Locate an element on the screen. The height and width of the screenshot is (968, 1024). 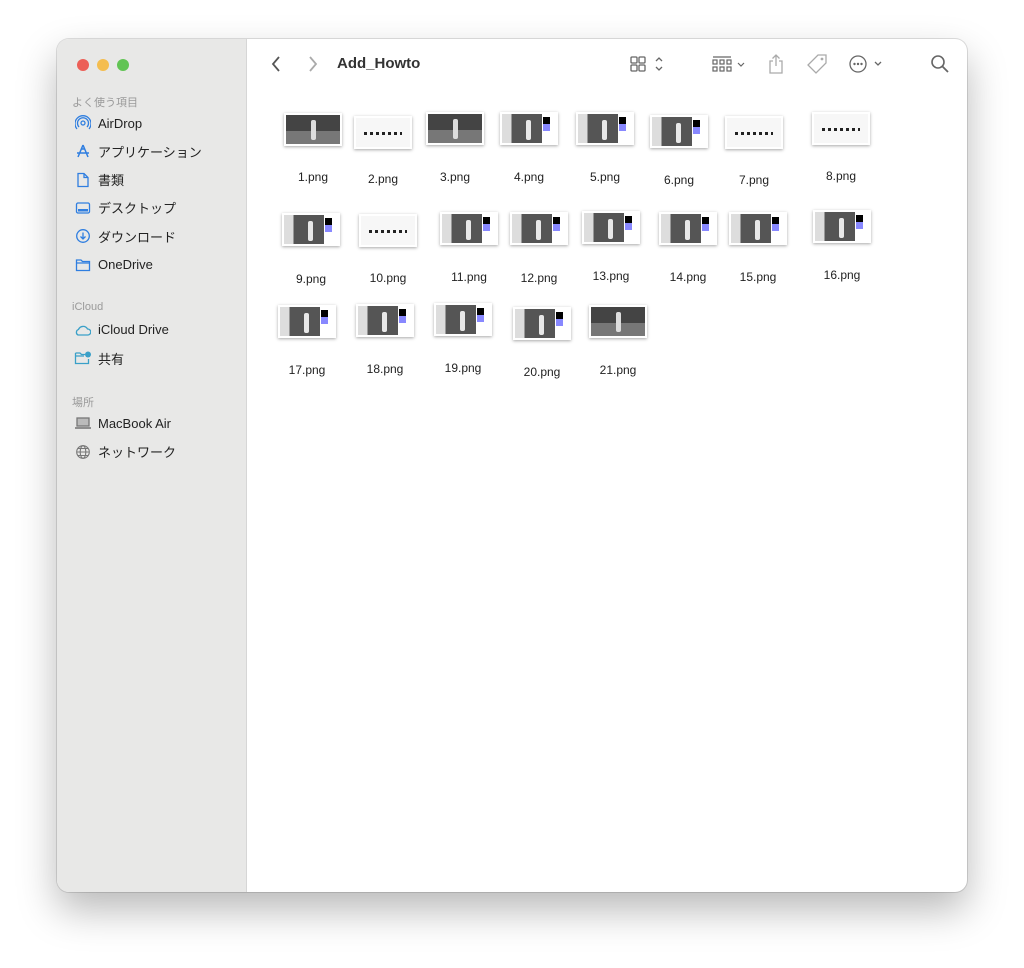
sidebar-item-download: ダウンロード is located at coordinates (125, 236).